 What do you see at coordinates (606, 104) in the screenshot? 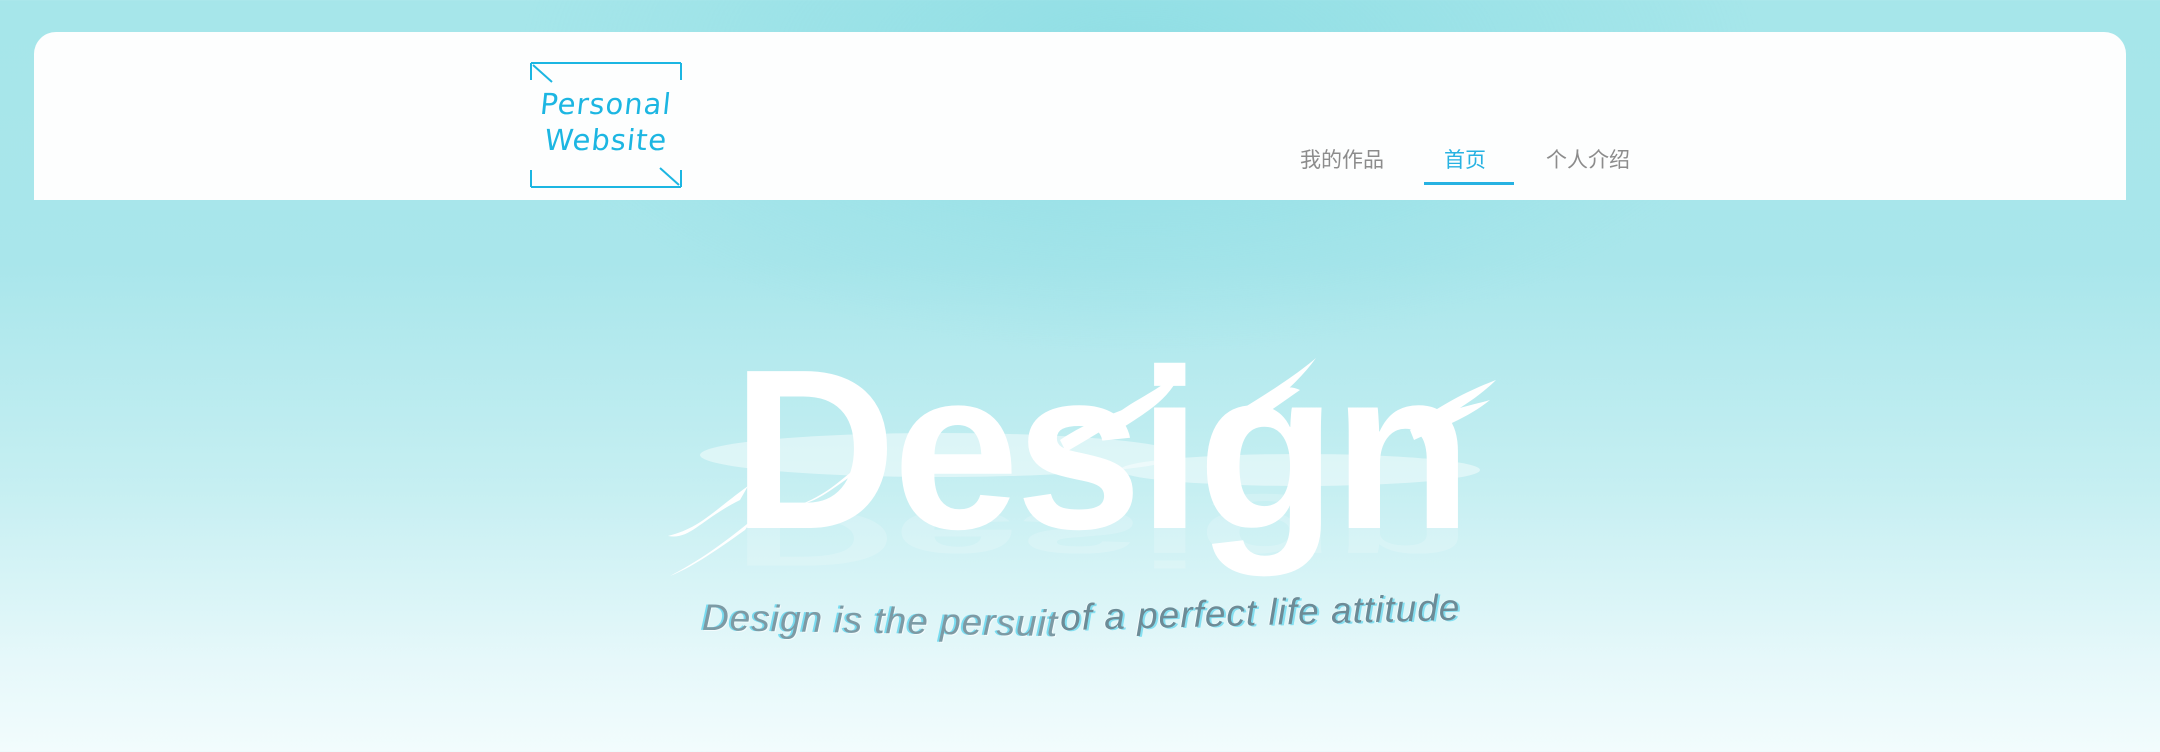
I see `logo-text-line1: Personal` at bounding box center [606, 104].